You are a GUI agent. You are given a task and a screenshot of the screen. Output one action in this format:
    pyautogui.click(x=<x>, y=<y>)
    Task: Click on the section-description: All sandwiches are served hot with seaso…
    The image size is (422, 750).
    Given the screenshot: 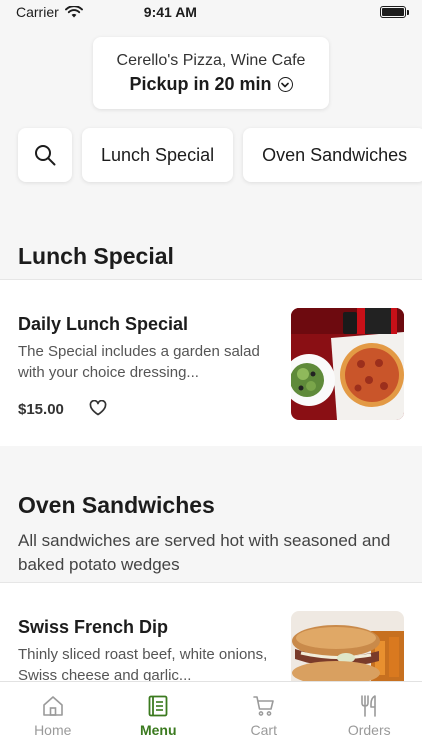 What is the action you would take?
    pyautogui.click(x=204, y=552)
    